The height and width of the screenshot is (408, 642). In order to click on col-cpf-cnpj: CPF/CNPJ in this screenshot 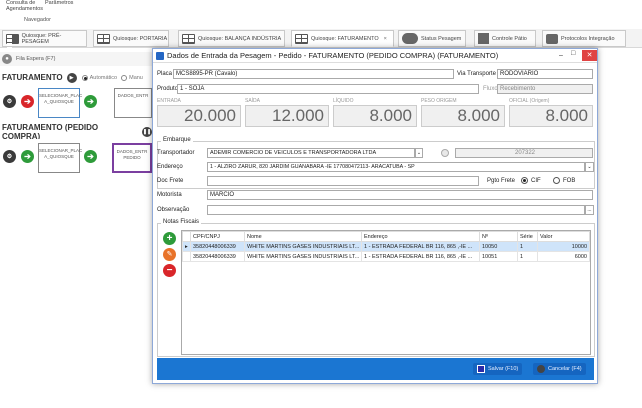, I will do `click(217, 236)`.